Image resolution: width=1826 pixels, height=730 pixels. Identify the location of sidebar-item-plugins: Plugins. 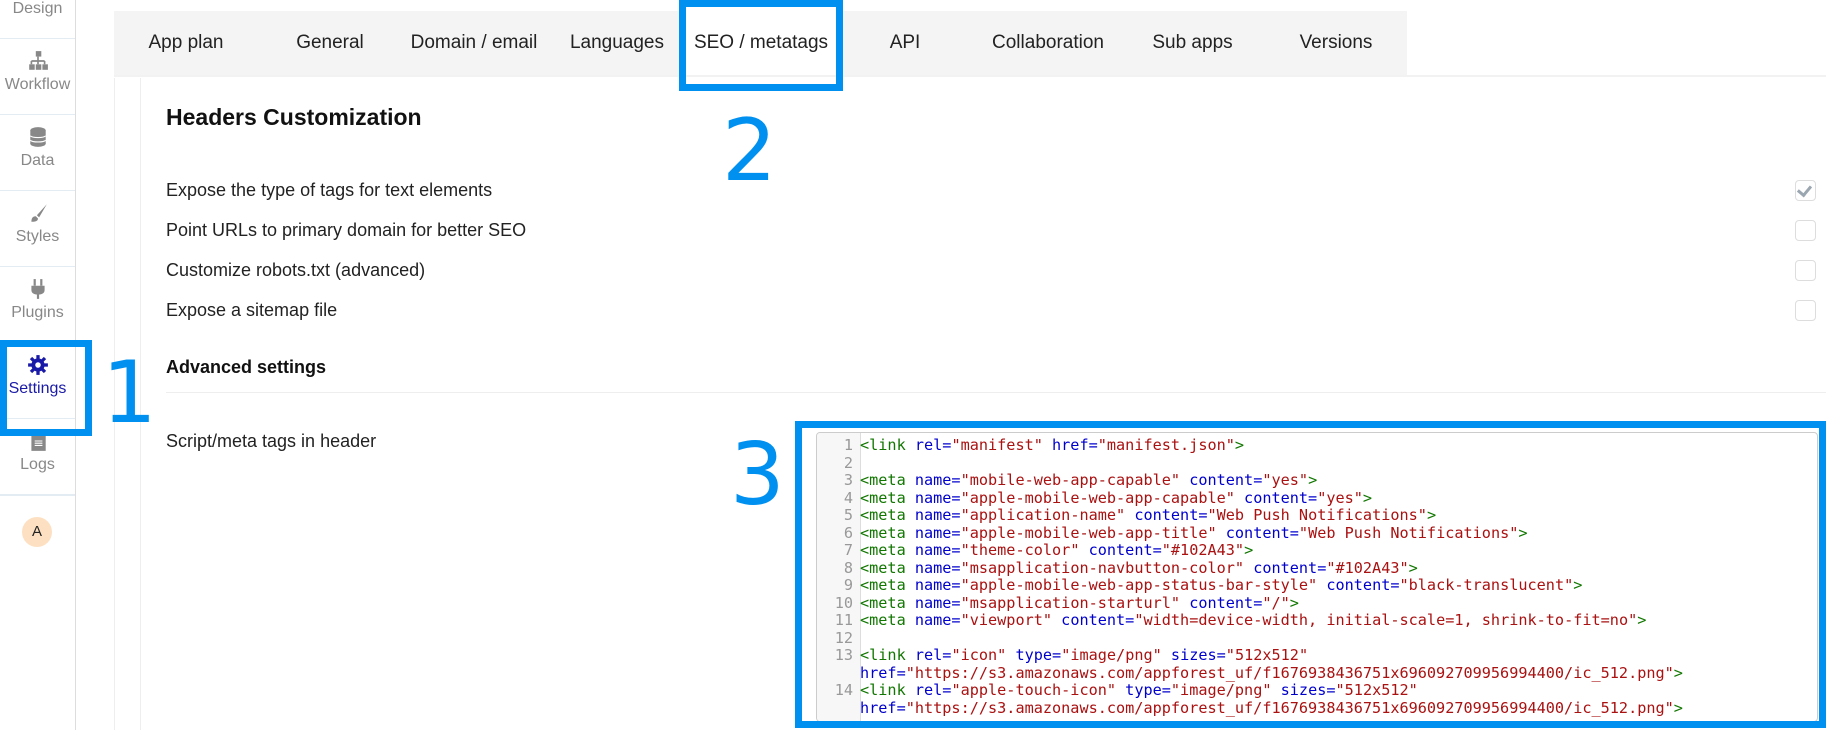
(37, 304).